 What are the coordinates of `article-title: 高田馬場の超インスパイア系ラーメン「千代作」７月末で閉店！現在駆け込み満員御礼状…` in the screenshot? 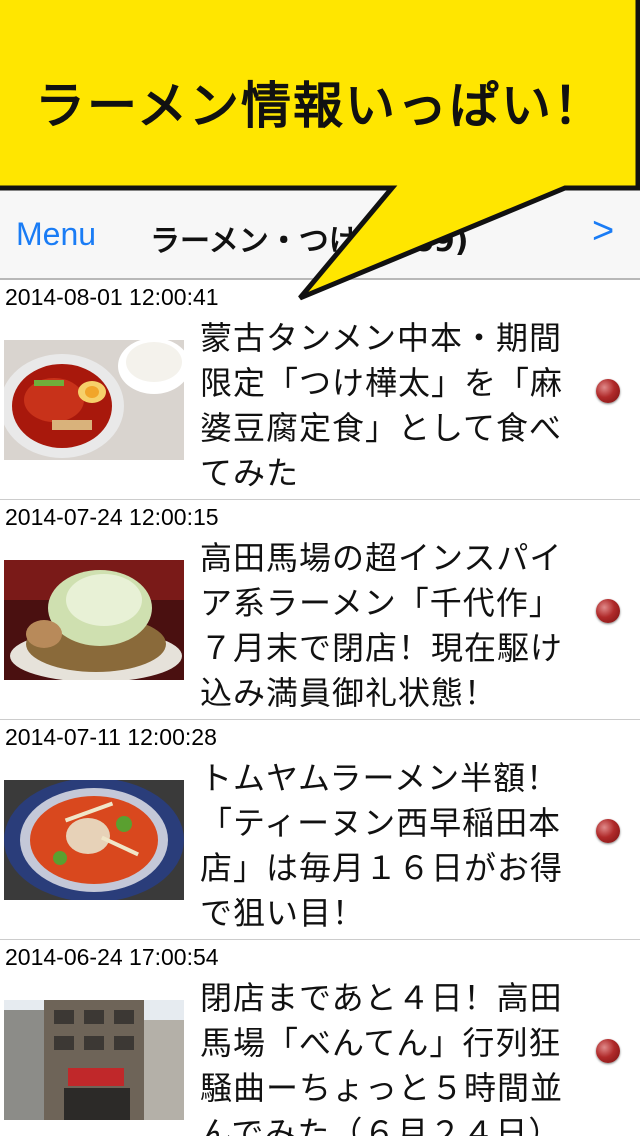 It's located at (382, 625).